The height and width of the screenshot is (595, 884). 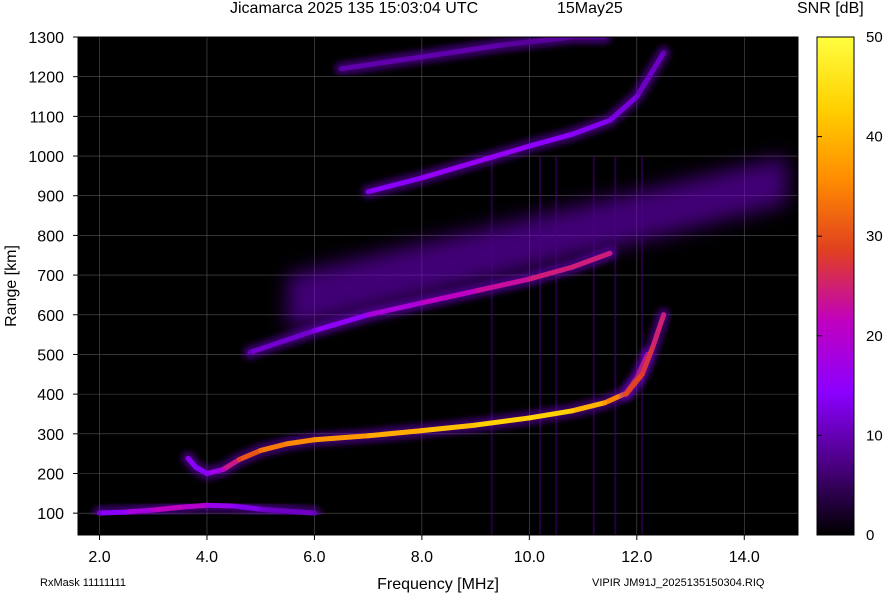 I want to click on colorbar-tick-label: 20, so click(x=874, y=336).